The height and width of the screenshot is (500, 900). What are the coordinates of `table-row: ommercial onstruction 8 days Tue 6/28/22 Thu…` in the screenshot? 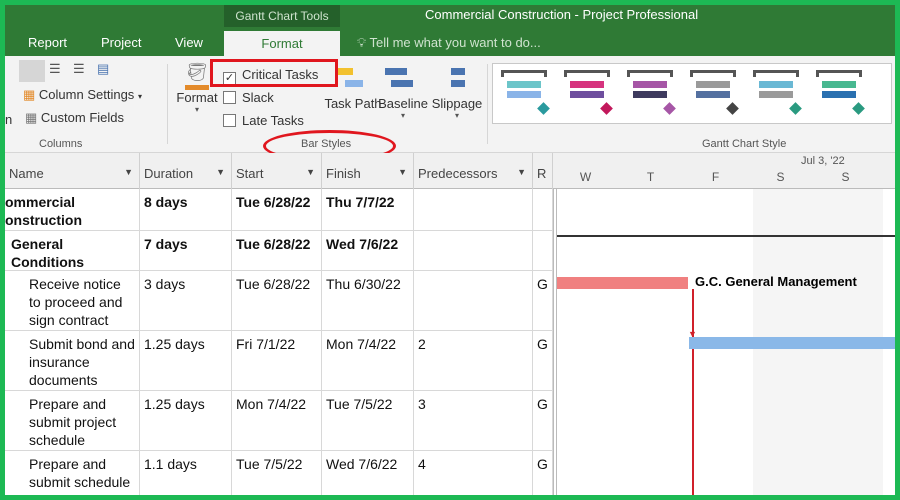 It's located at (279, 210).